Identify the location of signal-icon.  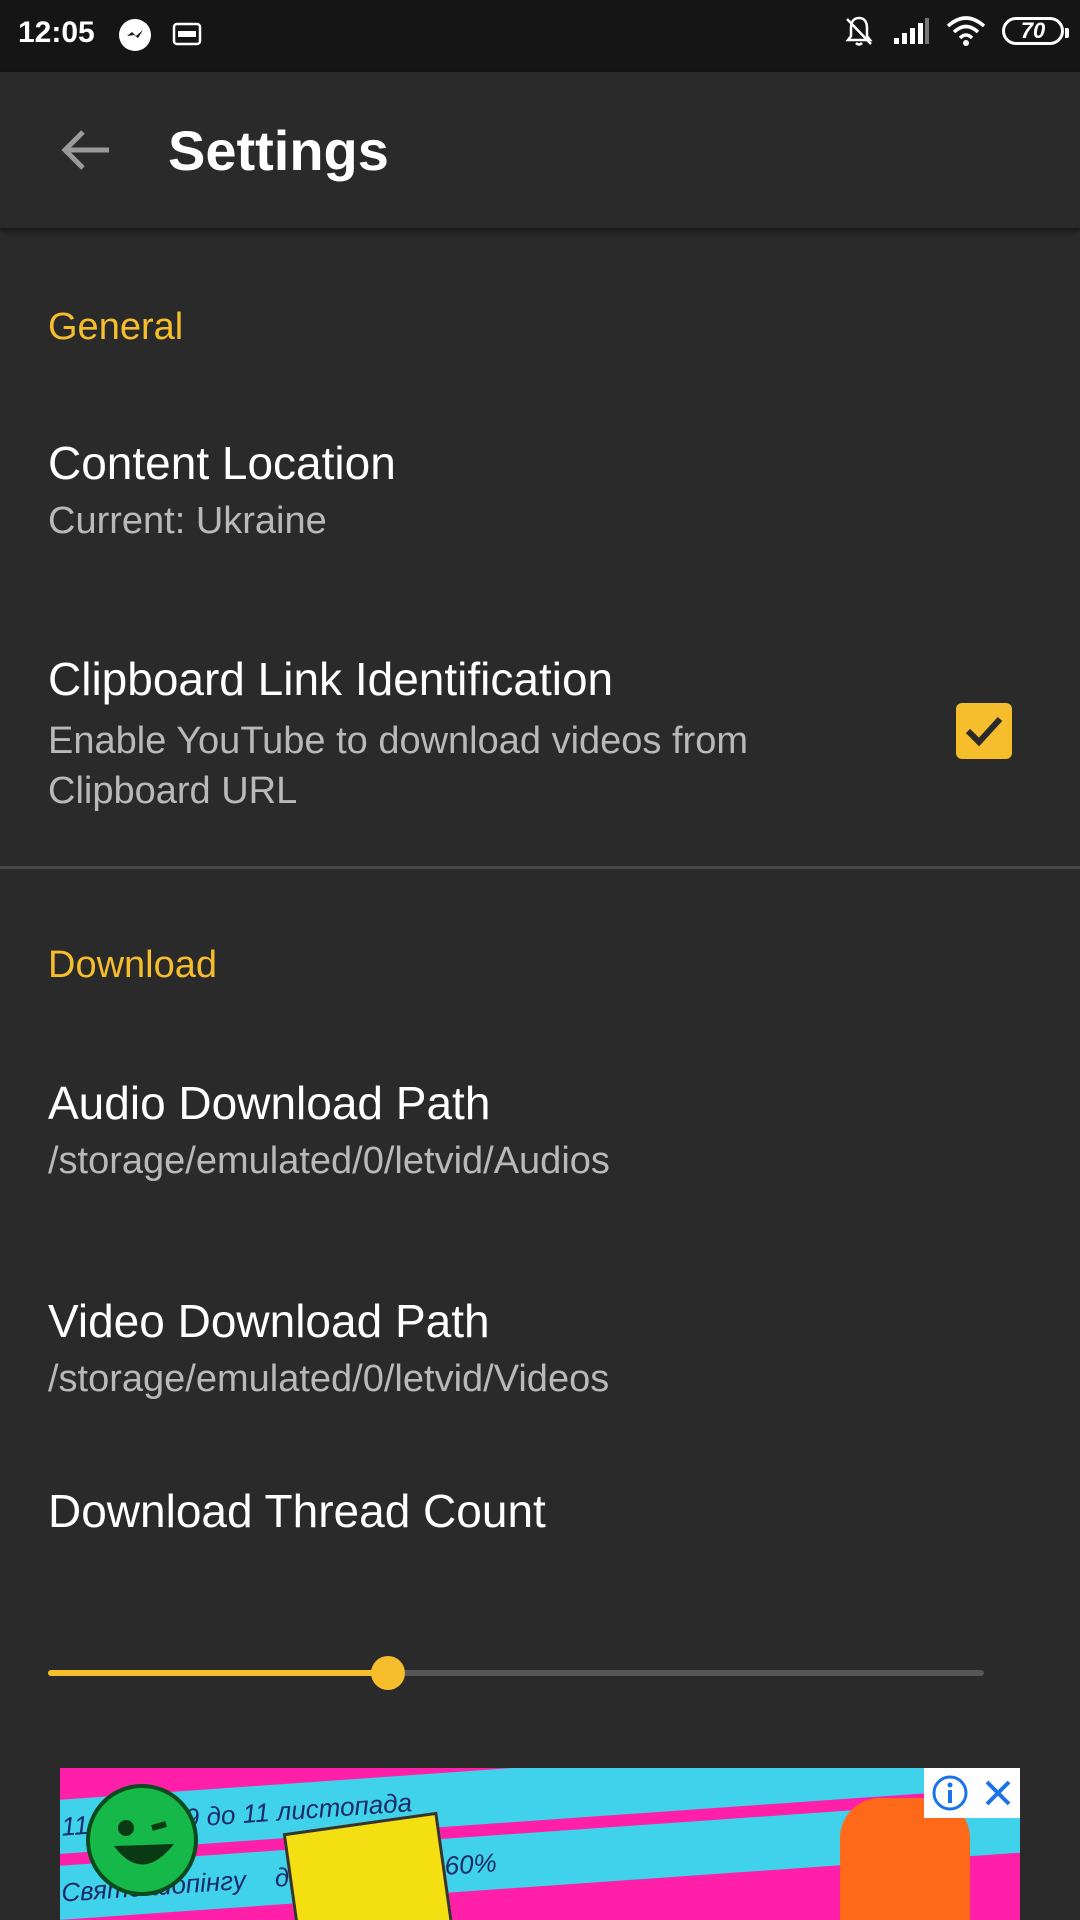
(911, 31).